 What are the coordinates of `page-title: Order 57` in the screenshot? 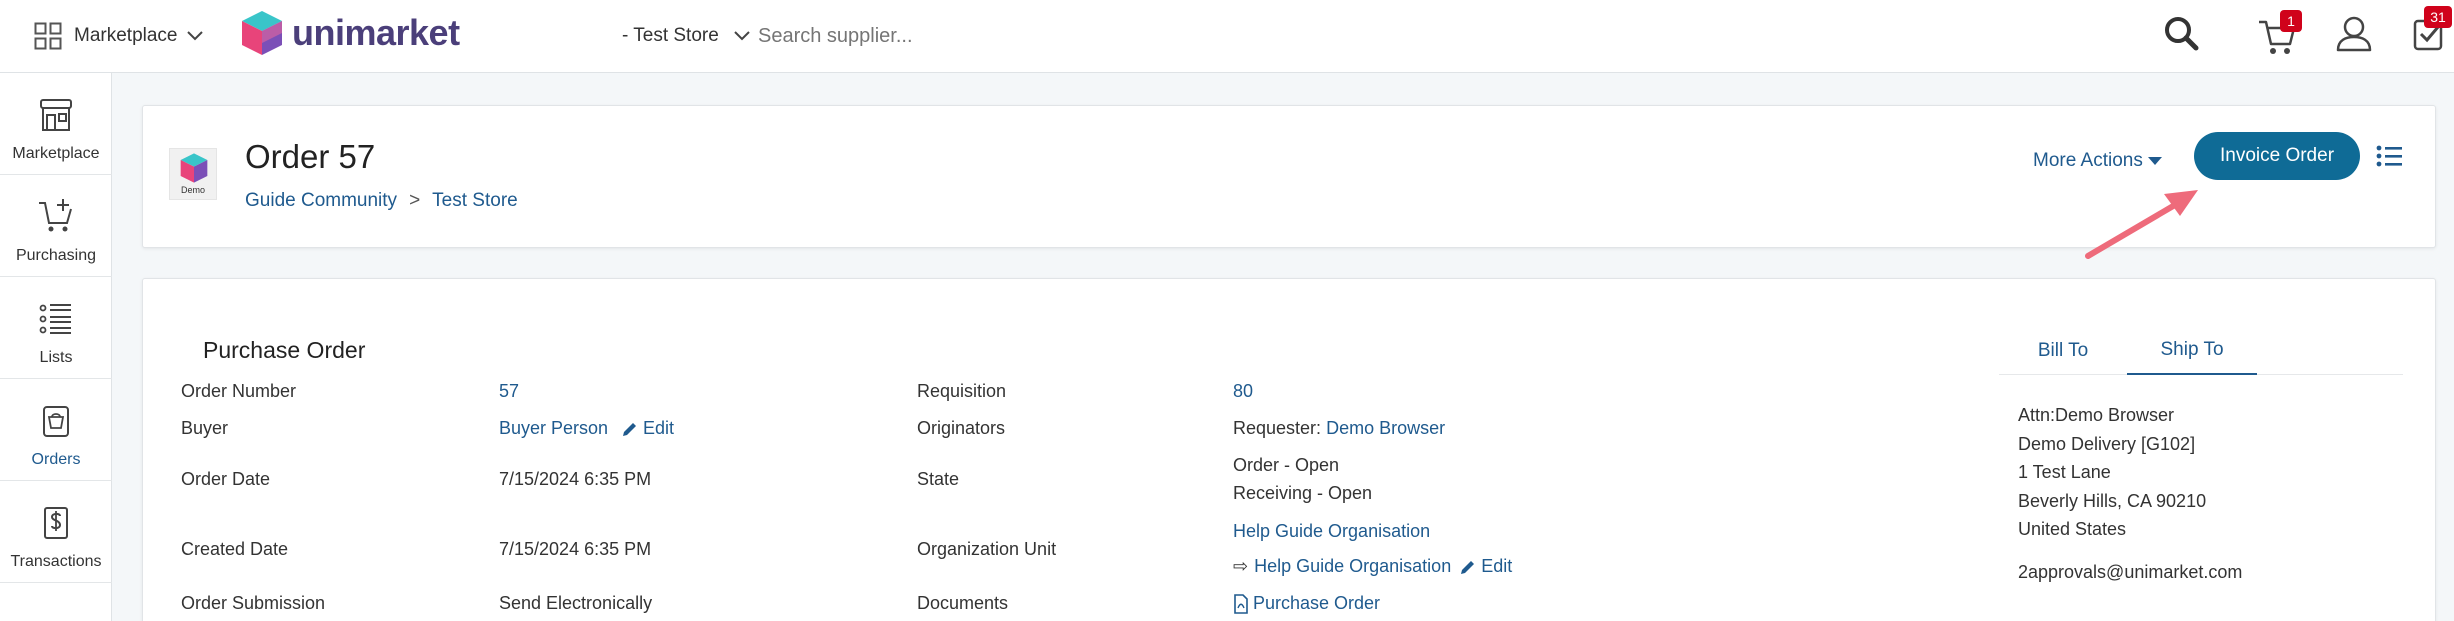 It's located at (310, 156).